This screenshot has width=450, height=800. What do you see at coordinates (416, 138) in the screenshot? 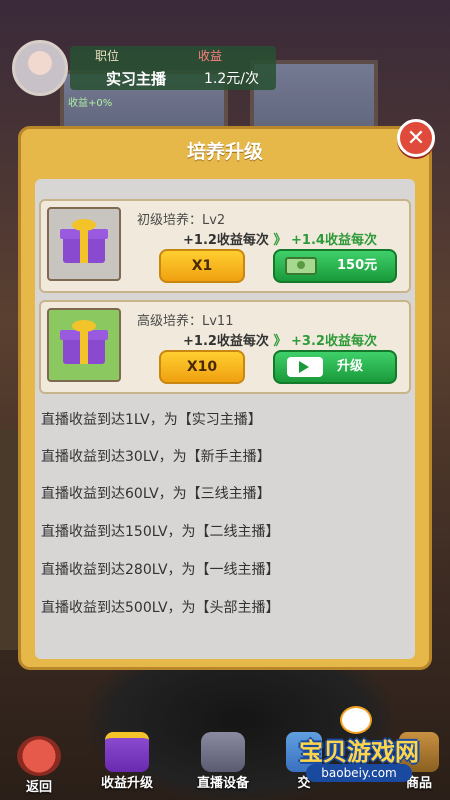
I see `close-icon: ✕` at bounding box center [416, 138].